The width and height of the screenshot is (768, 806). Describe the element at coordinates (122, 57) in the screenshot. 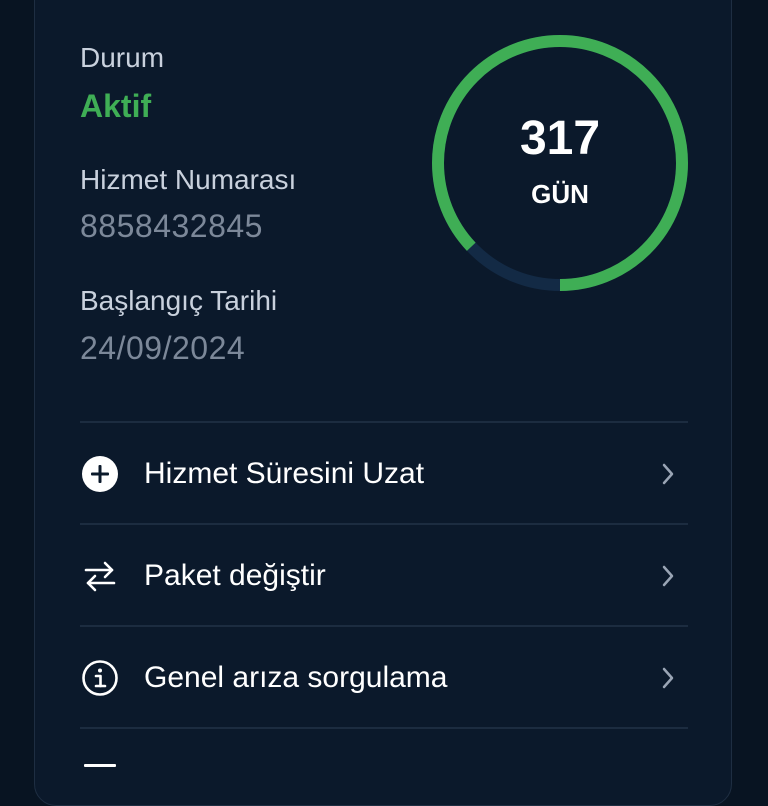

I see `status-label: Durum` at that location.